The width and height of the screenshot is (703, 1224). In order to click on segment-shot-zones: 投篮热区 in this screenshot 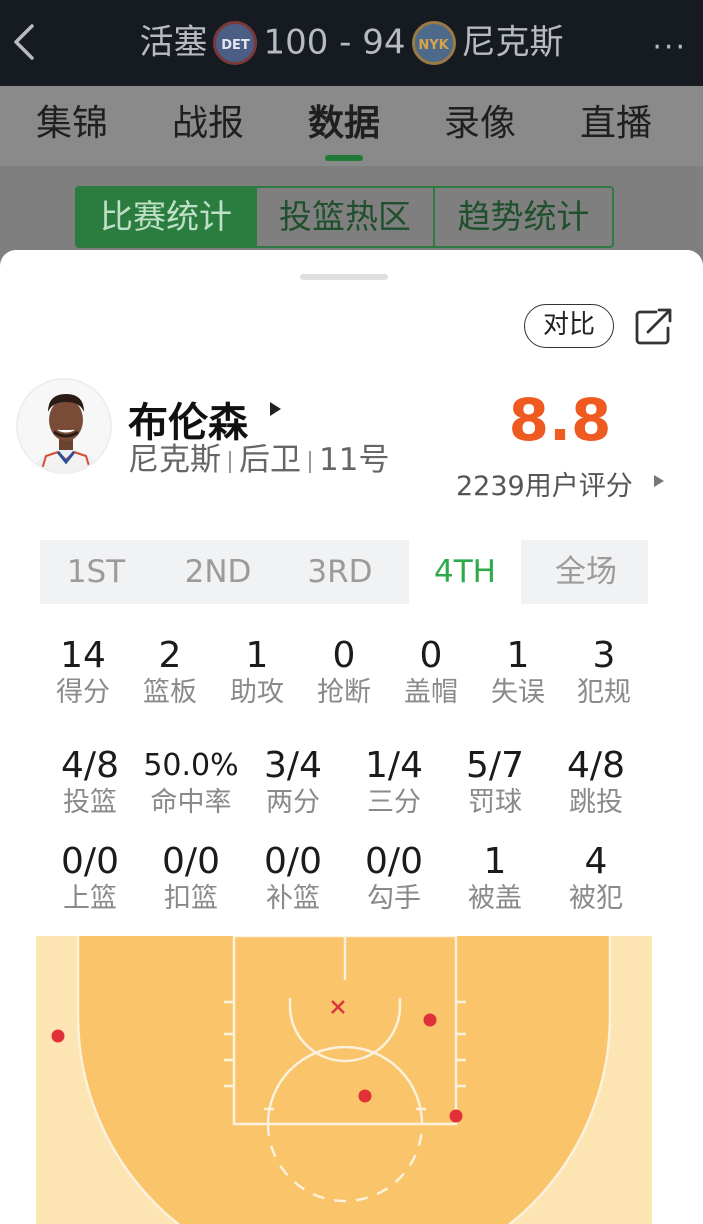, I will do `click(345, 217)`.